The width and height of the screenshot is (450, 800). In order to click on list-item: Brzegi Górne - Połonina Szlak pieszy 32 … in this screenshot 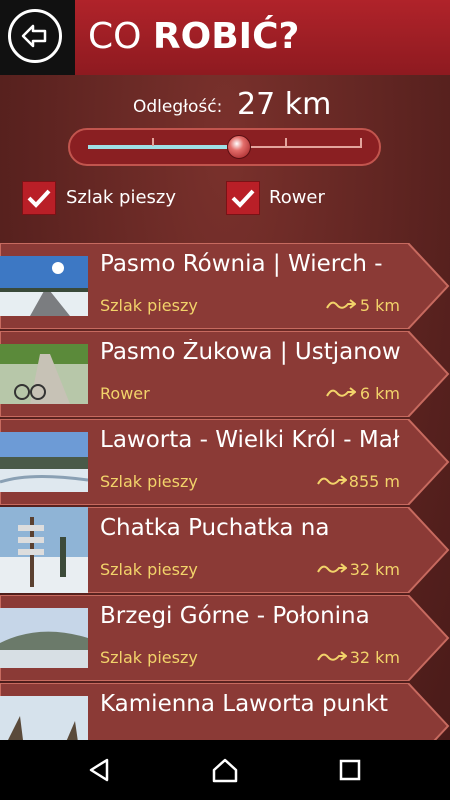, I will do `click(225, 638)`.